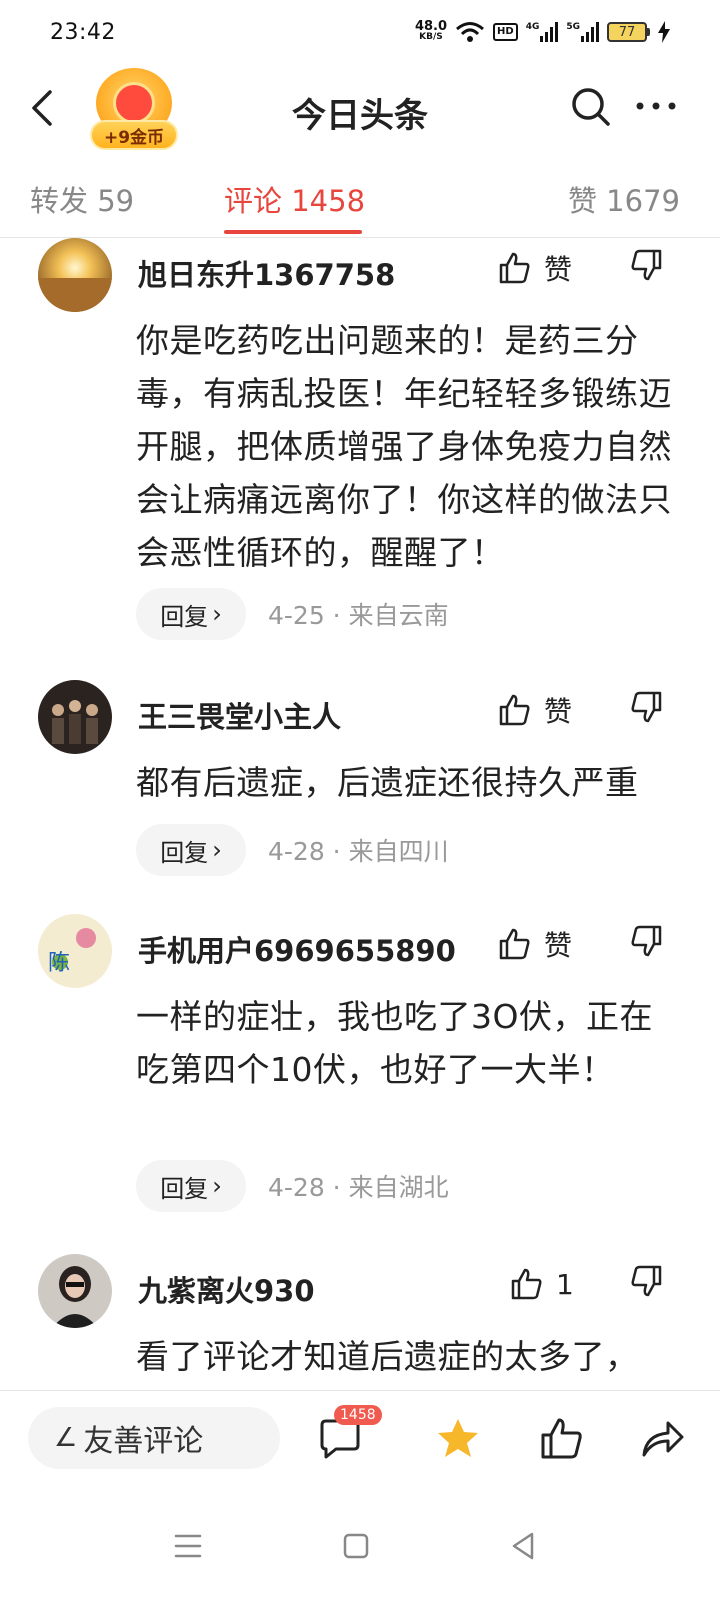 The width and height of the screenshot is (720, 1600). I want to click on pen-icon: ∠, so click(66, 1438).